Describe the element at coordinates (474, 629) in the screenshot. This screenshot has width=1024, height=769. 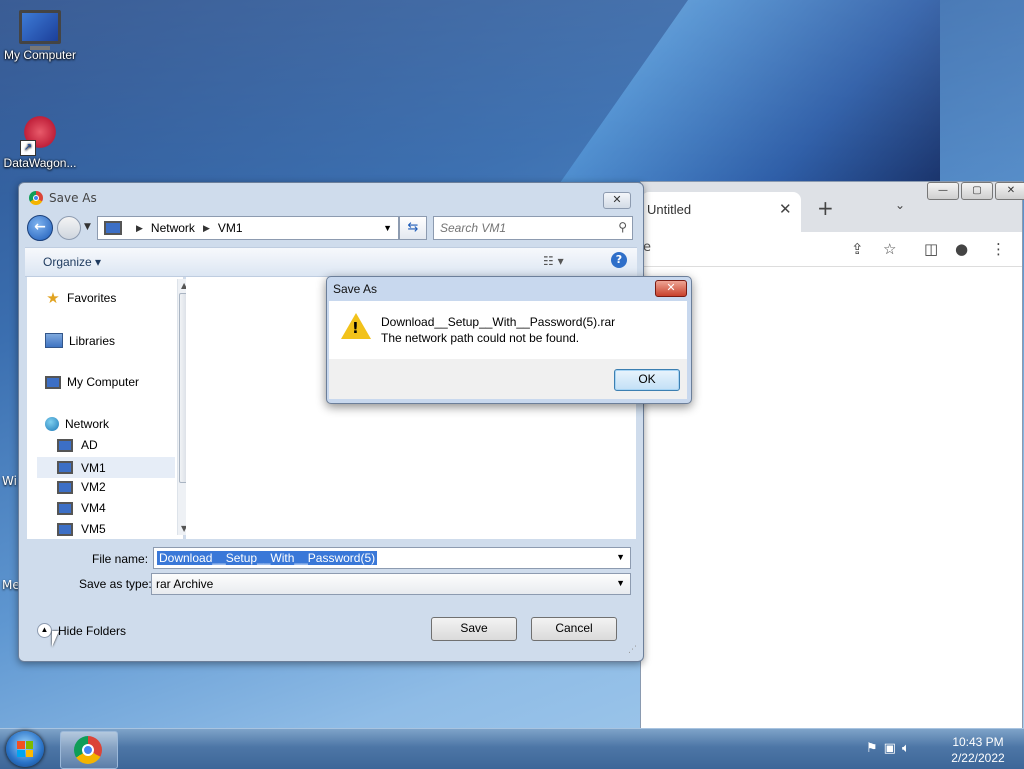
I see `save-button: Save` at that location.